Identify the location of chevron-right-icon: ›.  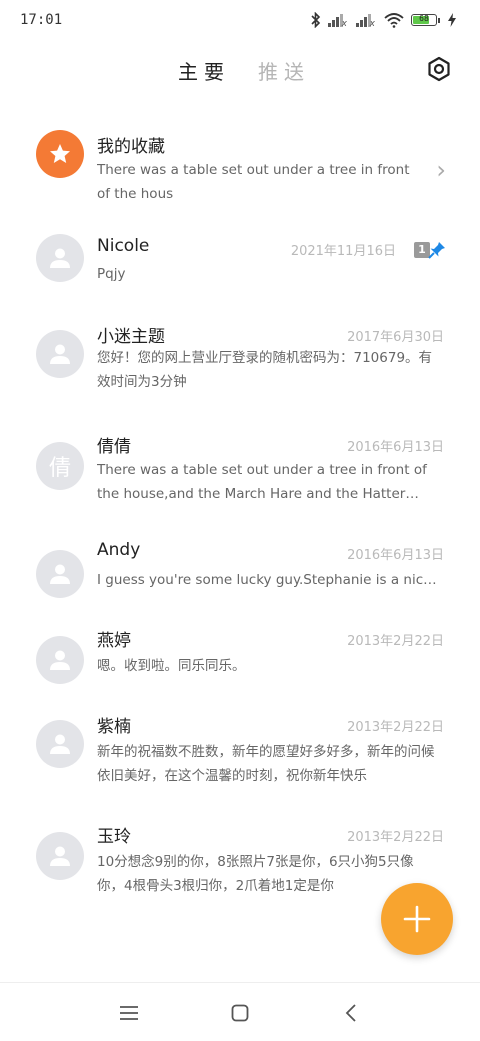
(441, 170).